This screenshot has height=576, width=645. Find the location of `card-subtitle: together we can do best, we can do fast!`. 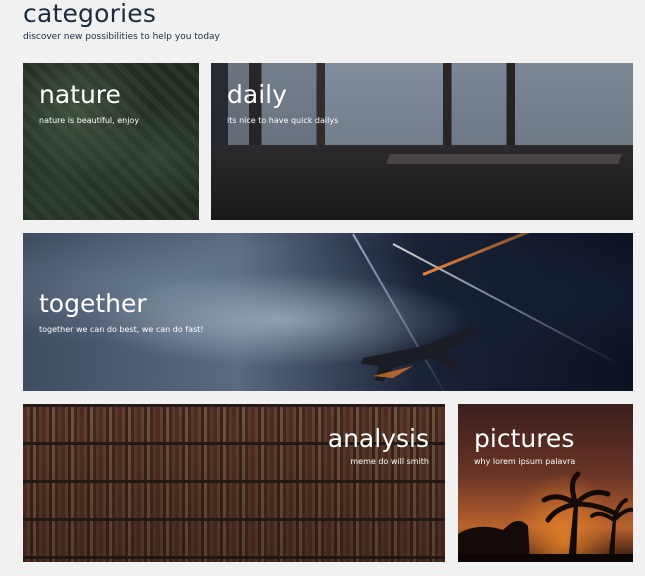

card-subtitle: together we can do best, we can do fast! is located at coordinates (121, 329).